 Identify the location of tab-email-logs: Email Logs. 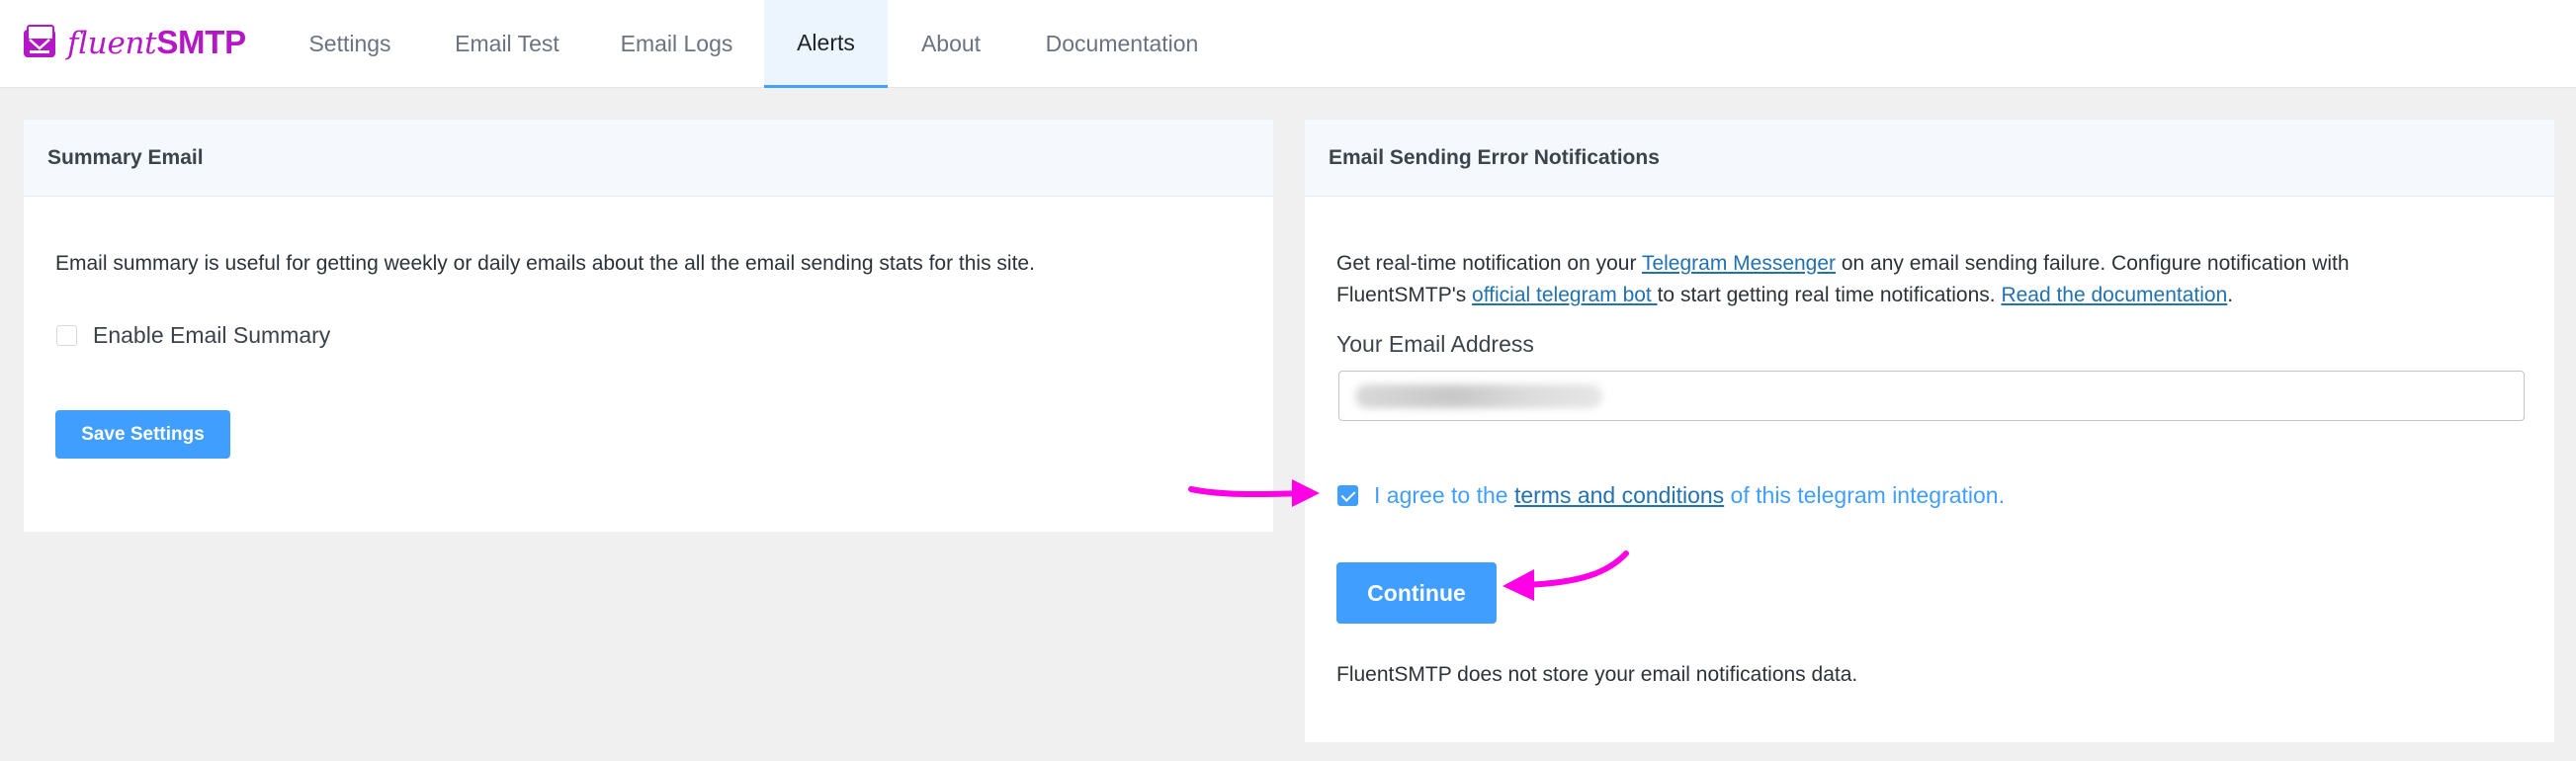
(676, 44).